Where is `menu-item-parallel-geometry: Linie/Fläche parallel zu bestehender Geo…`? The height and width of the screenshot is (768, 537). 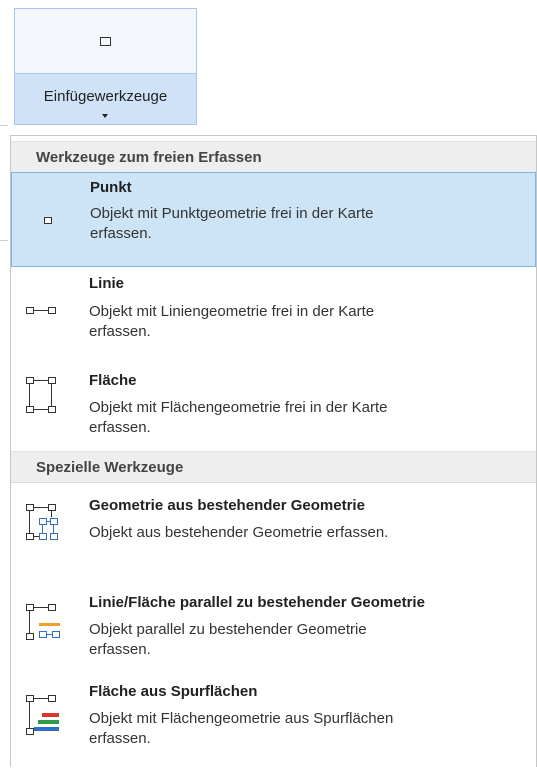 menu-item-parallel-geometry: Linie/Fläche parallel zu bestehender Geo… is located at coordinates (273, 629).